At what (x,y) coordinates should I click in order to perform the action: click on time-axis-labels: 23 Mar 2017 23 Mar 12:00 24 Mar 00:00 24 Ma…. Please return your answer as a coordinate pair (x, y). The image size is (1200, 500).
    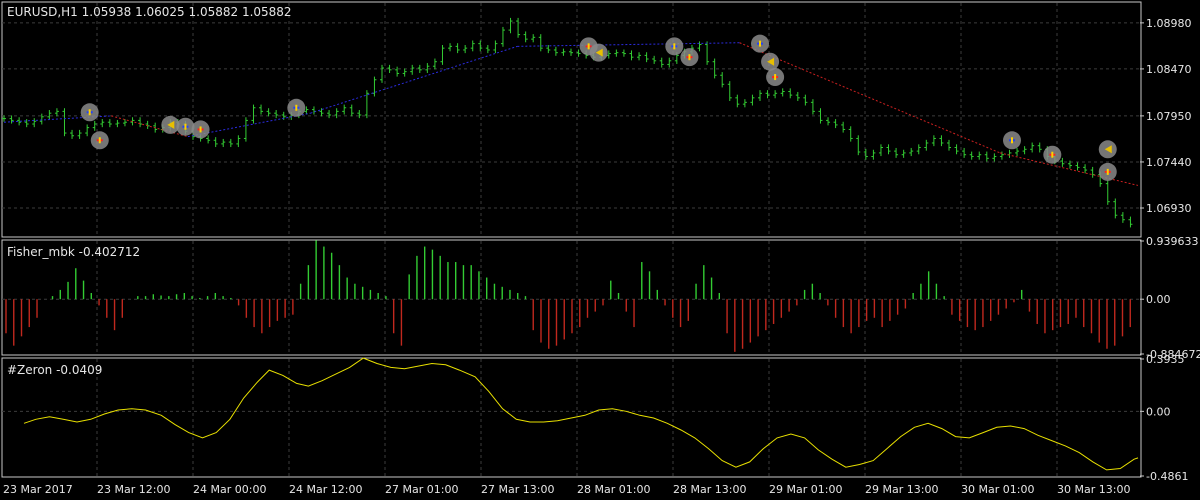
    Looking at the image, I should click on (566, 489).